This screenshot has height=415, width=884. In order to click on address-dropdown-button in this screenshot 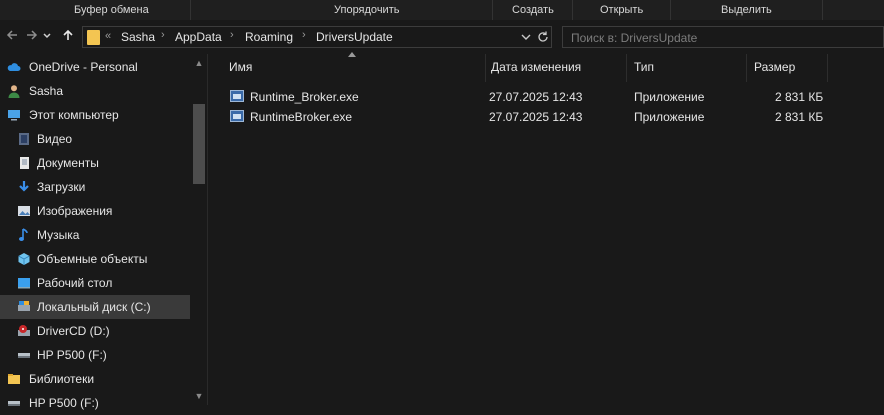, I will do `click(526, 38)`.